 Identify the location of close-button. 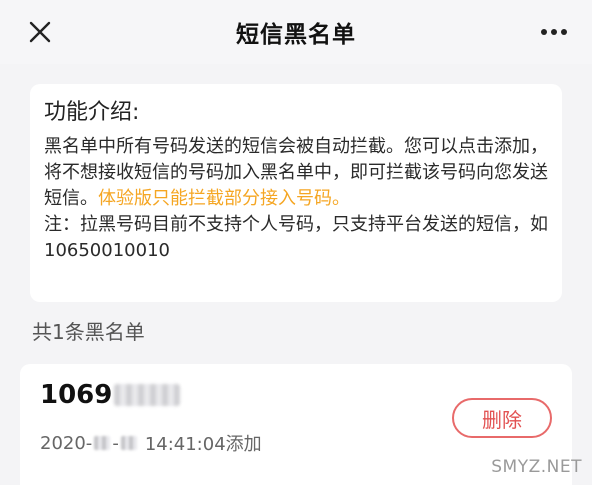
(40, 32).